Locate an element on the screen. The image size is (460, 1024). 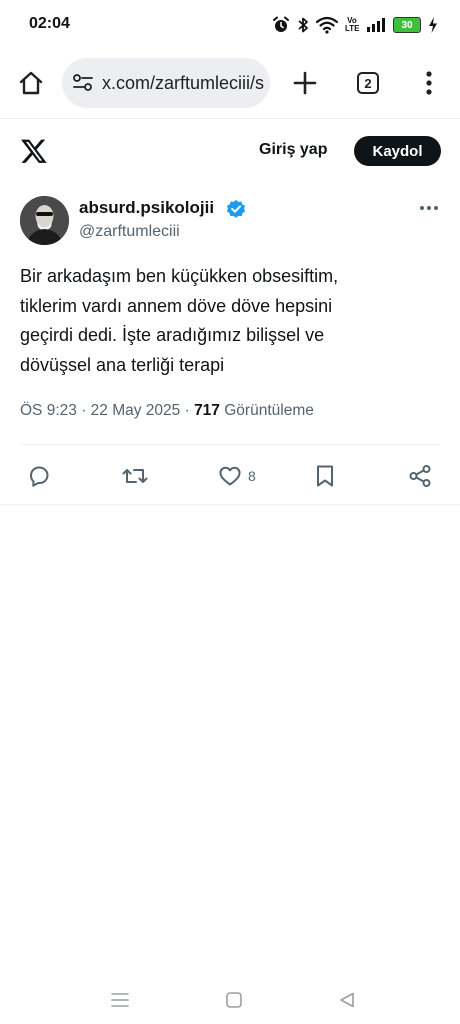
home-nav-button is located at coordinates (234, 1000).